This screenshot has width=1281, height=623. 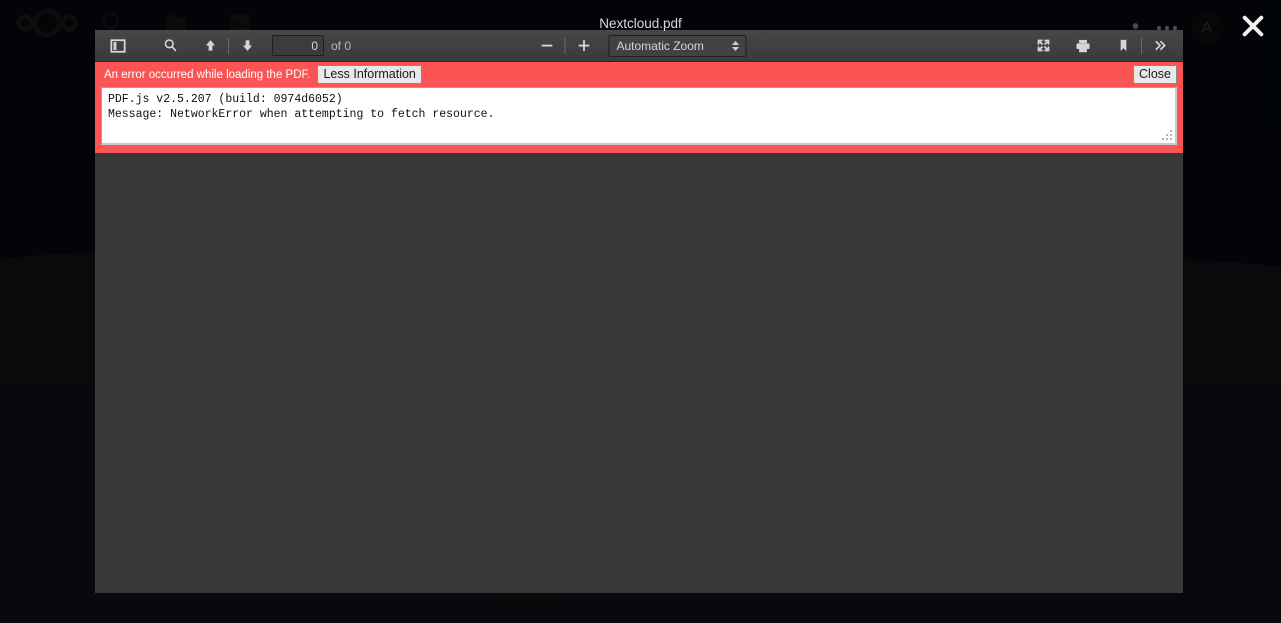 I want to click on toggle-error-details-button: Less Information, so click(x=369, y=74).